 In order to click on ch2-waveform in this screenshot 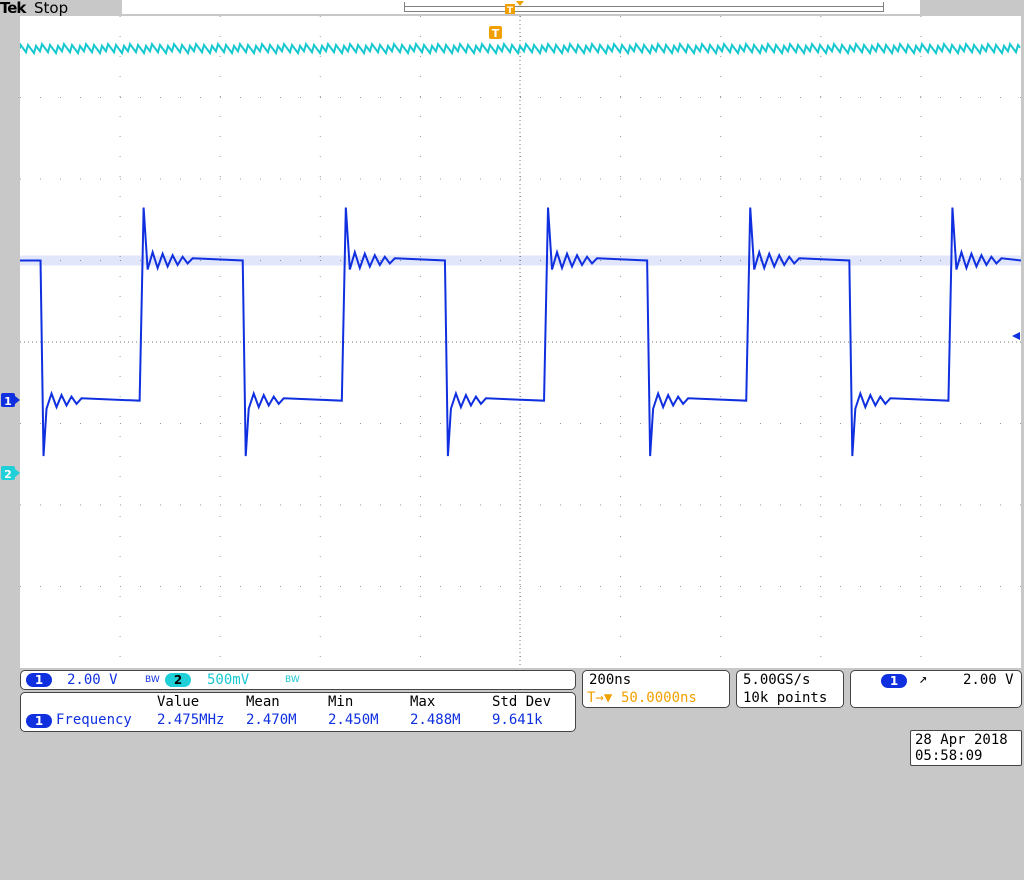, I will do `click(520, 48)`.